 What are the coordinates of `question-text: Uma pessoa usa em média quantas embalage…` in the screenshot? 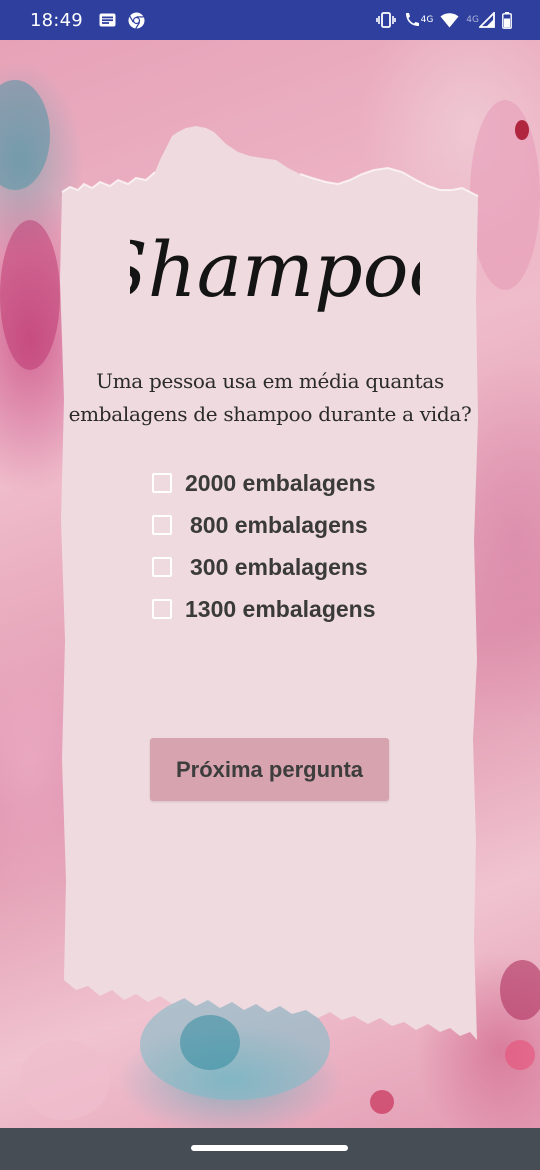 It's located at (270, 398).